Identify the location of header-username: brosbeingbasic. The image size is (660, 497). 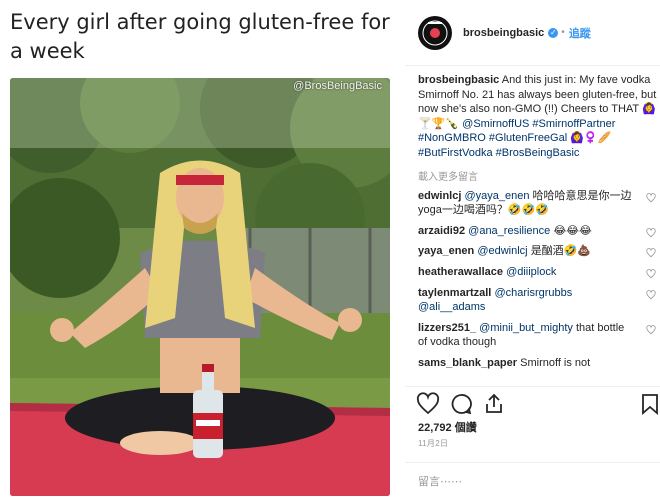
(503, 33).